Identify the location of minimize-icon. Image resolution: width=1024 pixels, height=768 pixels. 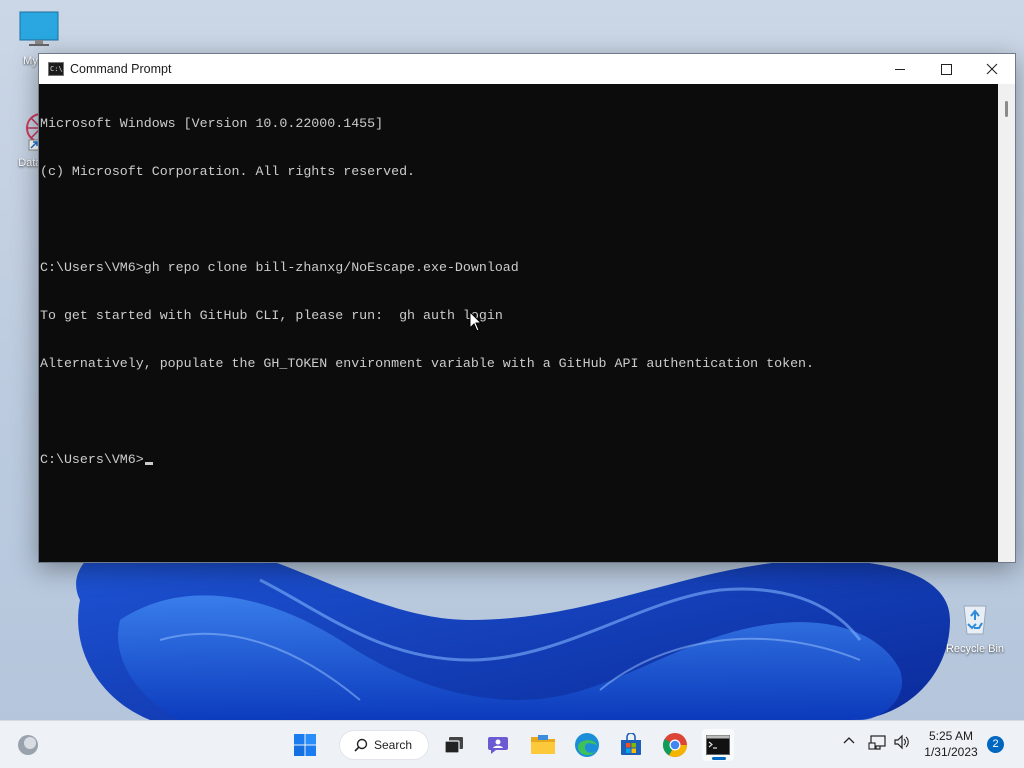
(899, 69).